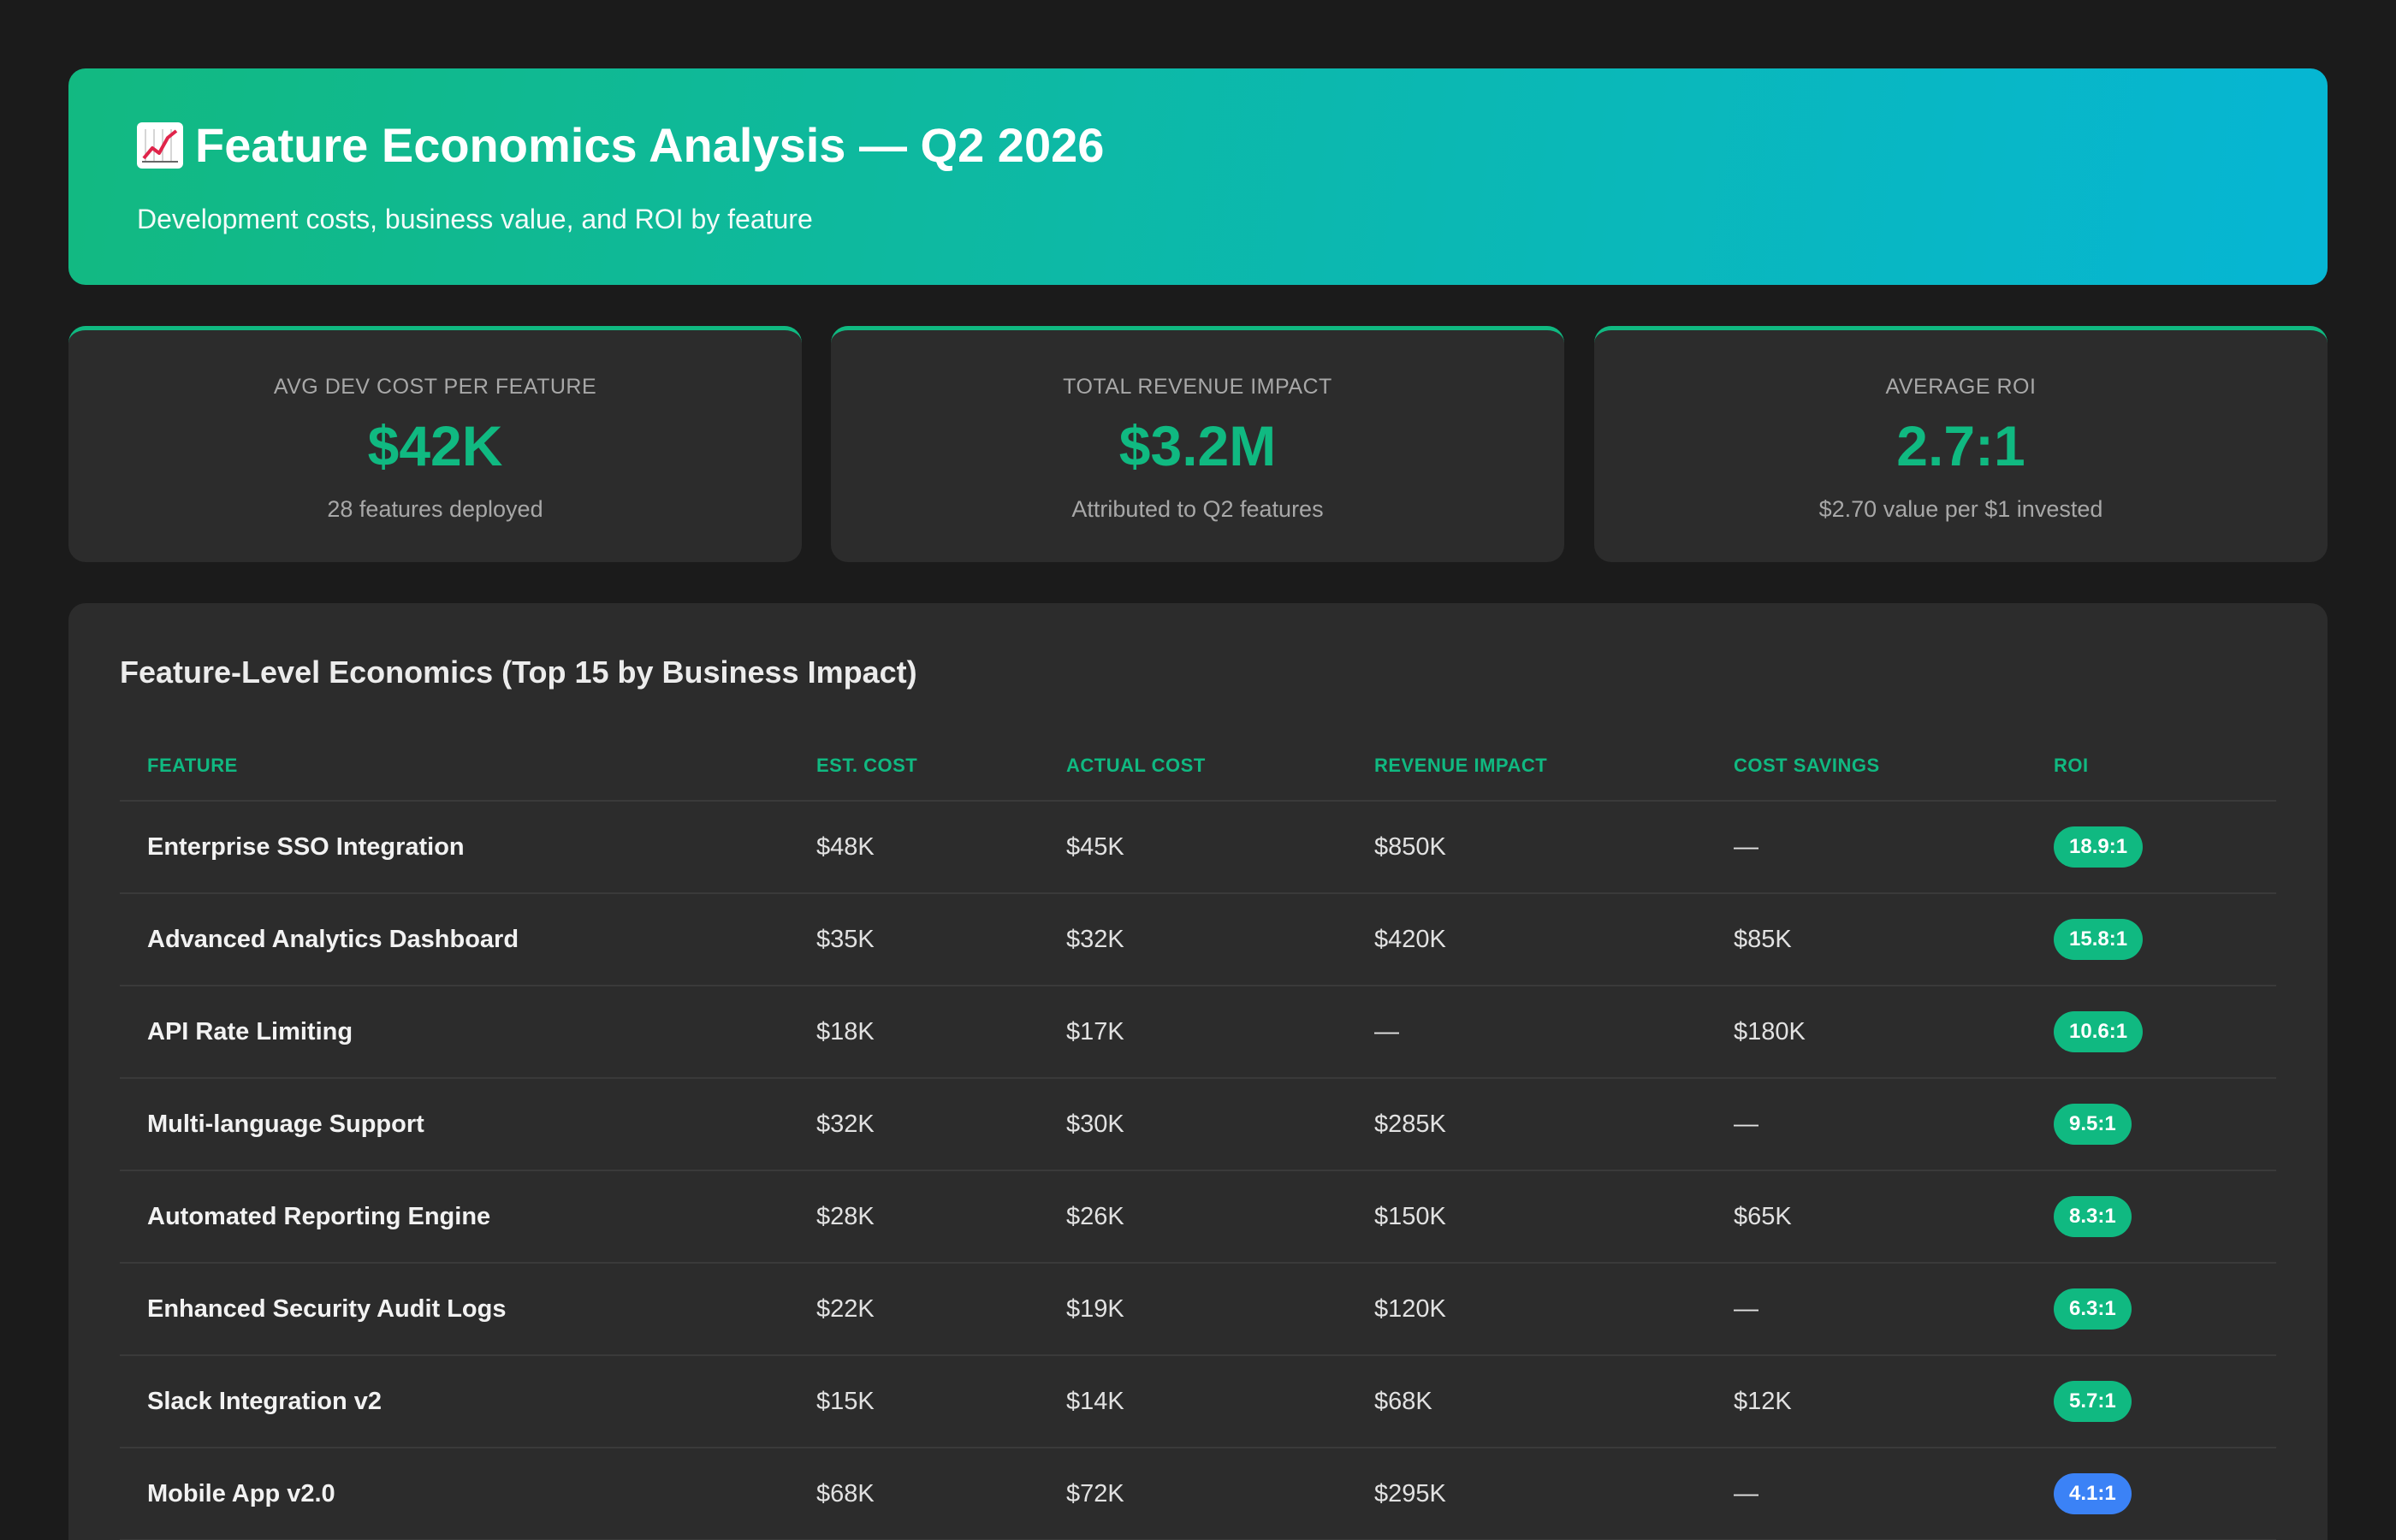 The image size is (2396, 1540). I want to click on actual-cost-cell: $72K, so click(1193, 1494).